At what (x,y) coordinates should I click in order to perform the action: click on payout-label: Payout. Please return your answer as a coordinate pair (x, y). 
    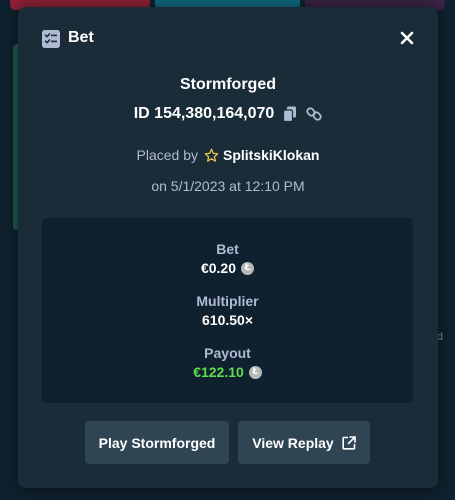
    Looking at the image, I should click on (227, 353).